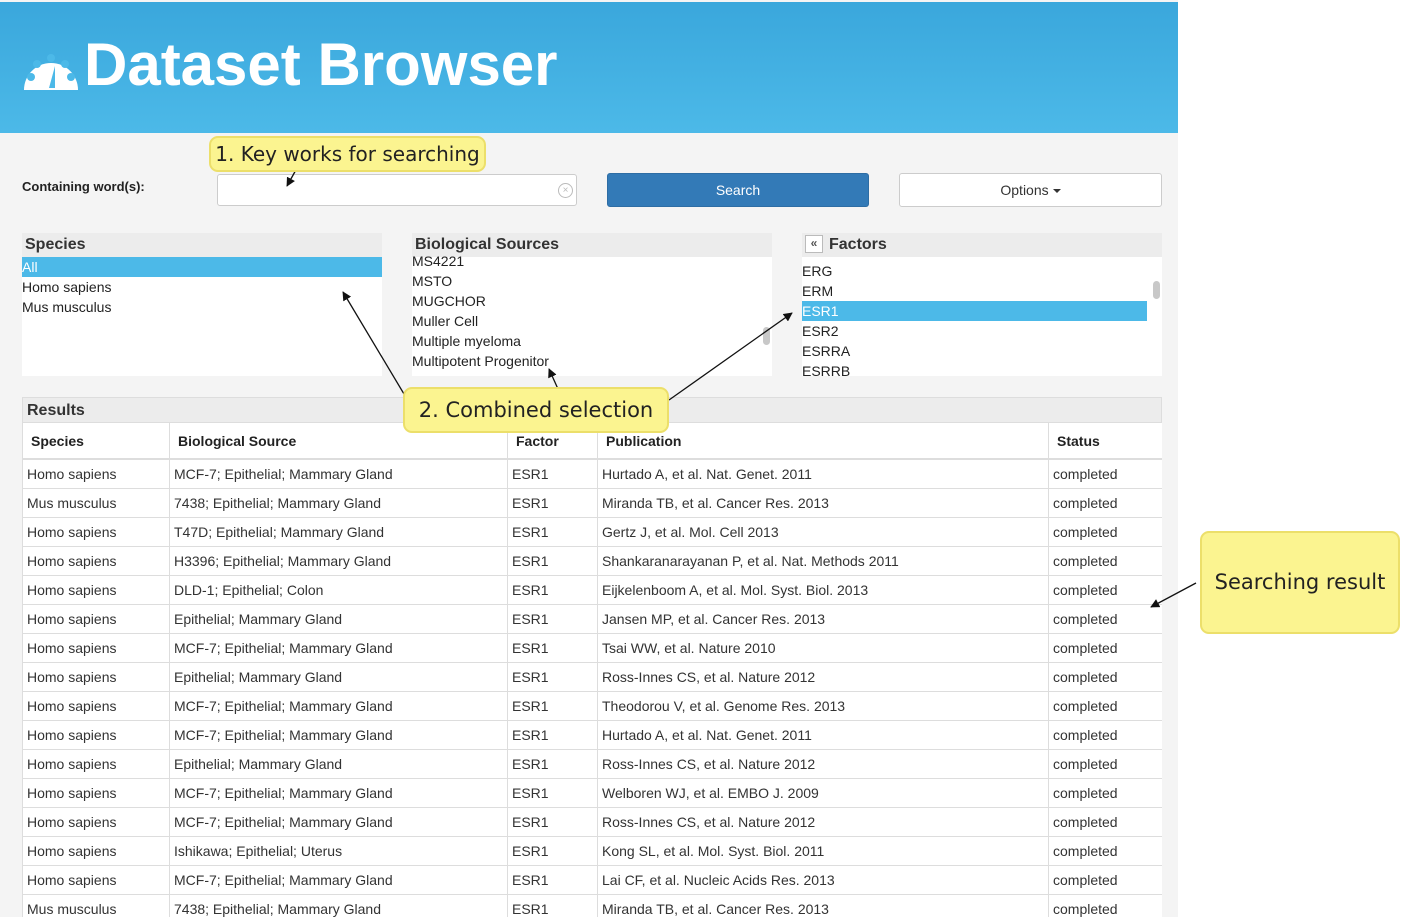 This screenshot has width=1407, height=917. Describe the element at coordinates (1156, 316) in the screenshot. I see `factors-scrollbar` at that location.